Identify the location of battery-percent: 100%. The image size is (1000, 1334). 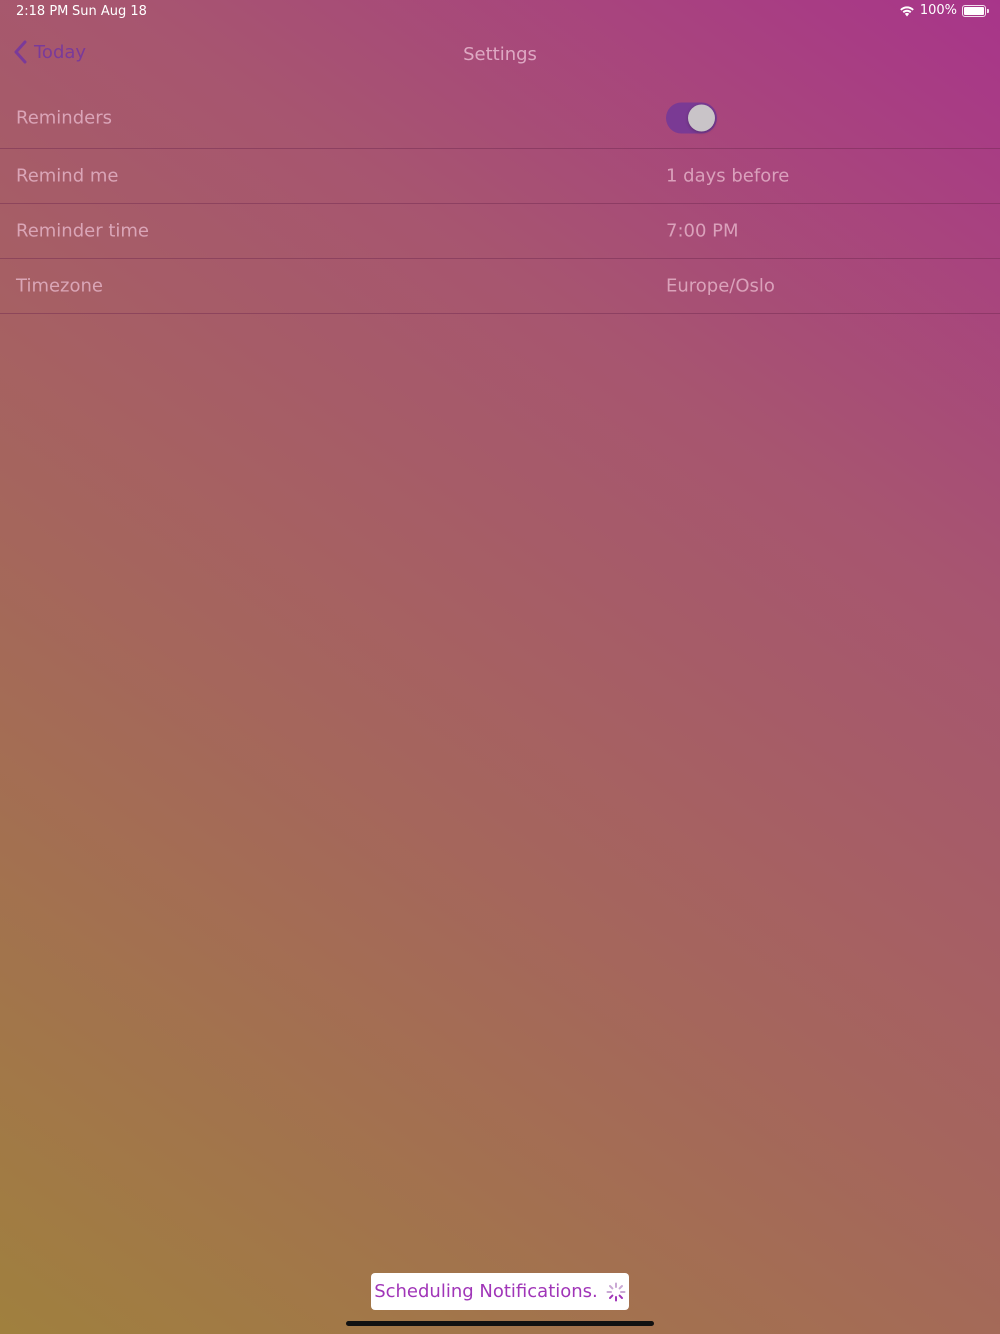
(938, 10).